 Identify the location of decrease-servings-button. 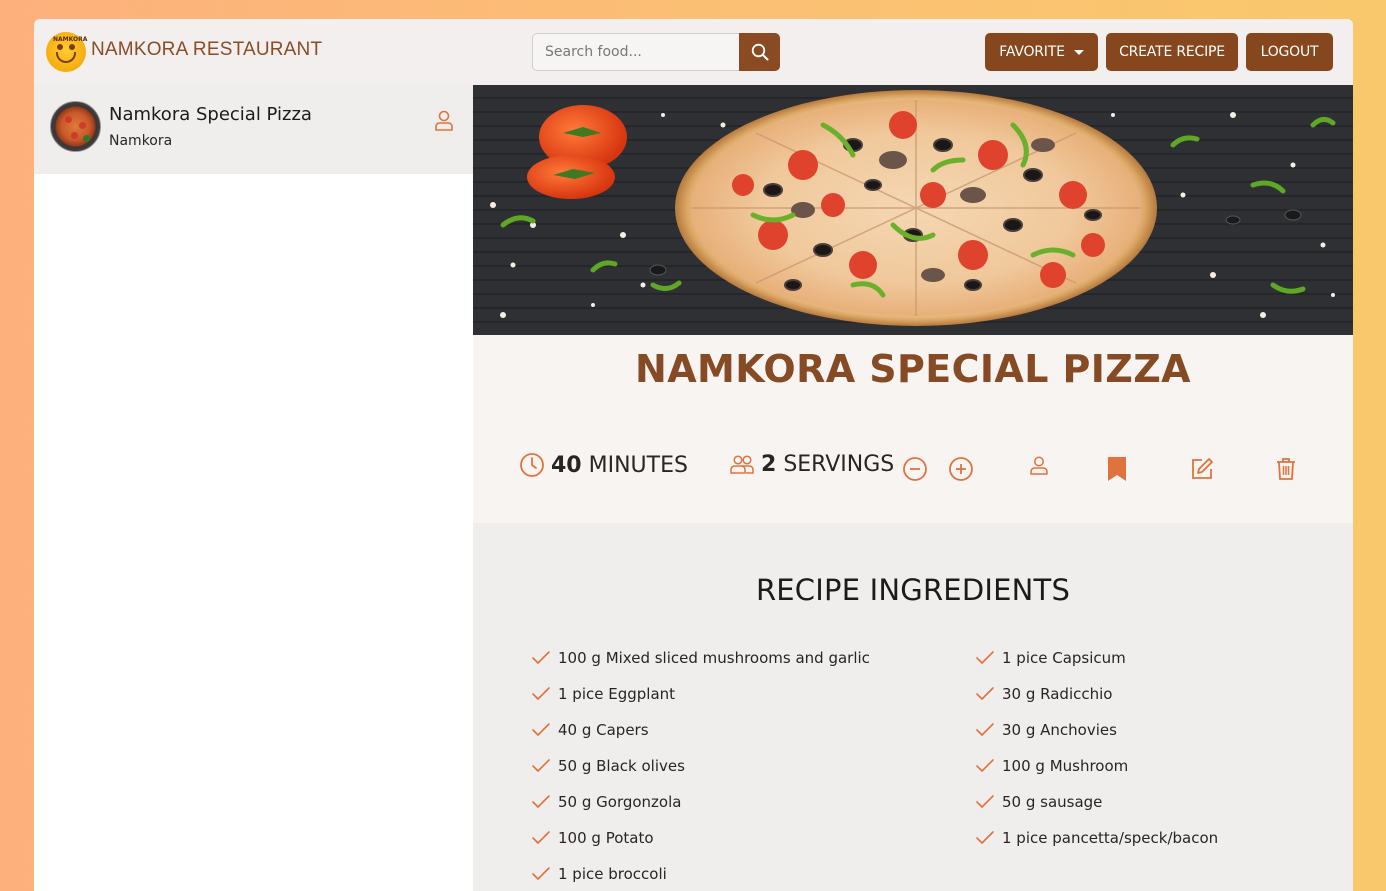
(915, 469).